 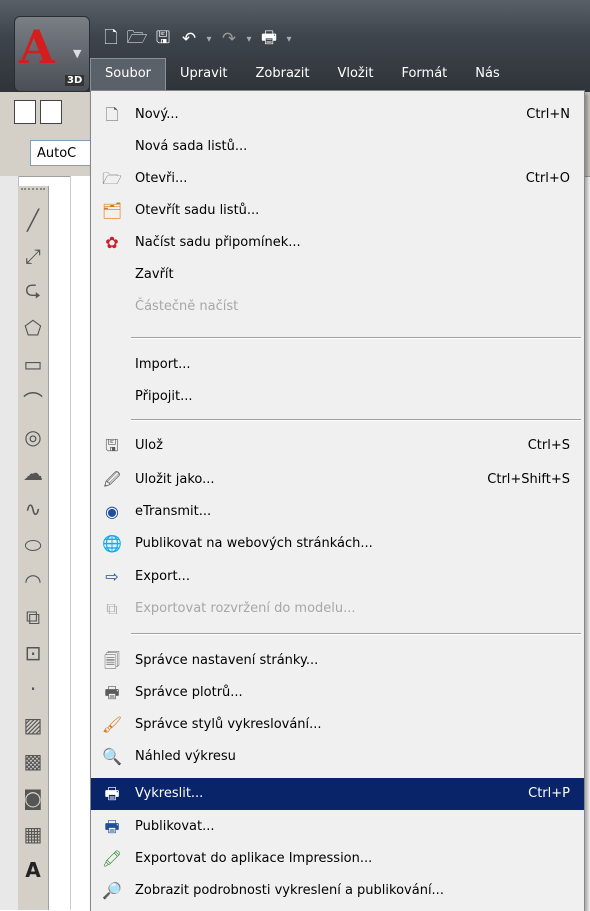 I want to click on revision-cloud-icon: ☁, so click(x=33, y=473).